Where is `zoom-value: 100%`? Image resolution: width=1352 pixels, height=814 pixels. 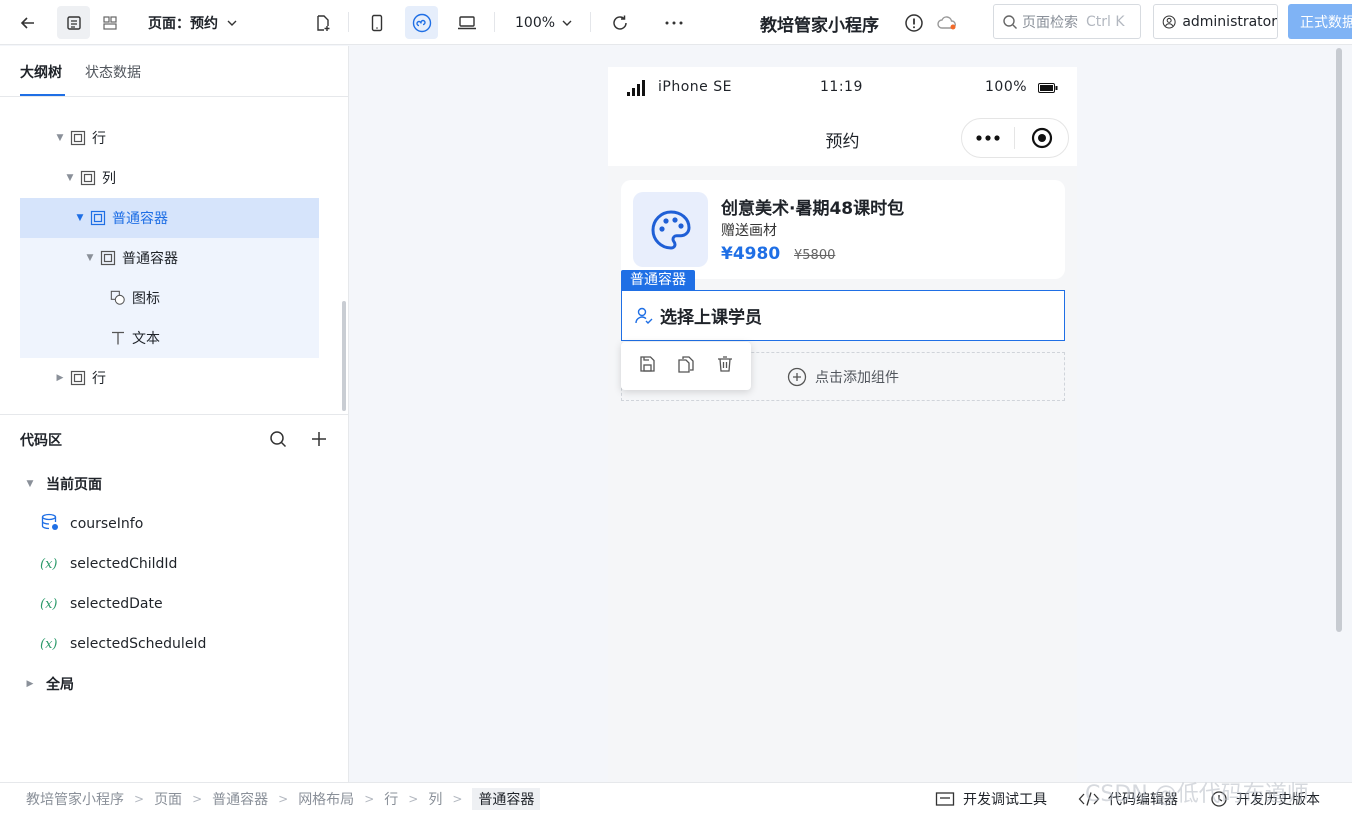 zoom-value: 100% is located at coordinates (535, 22).